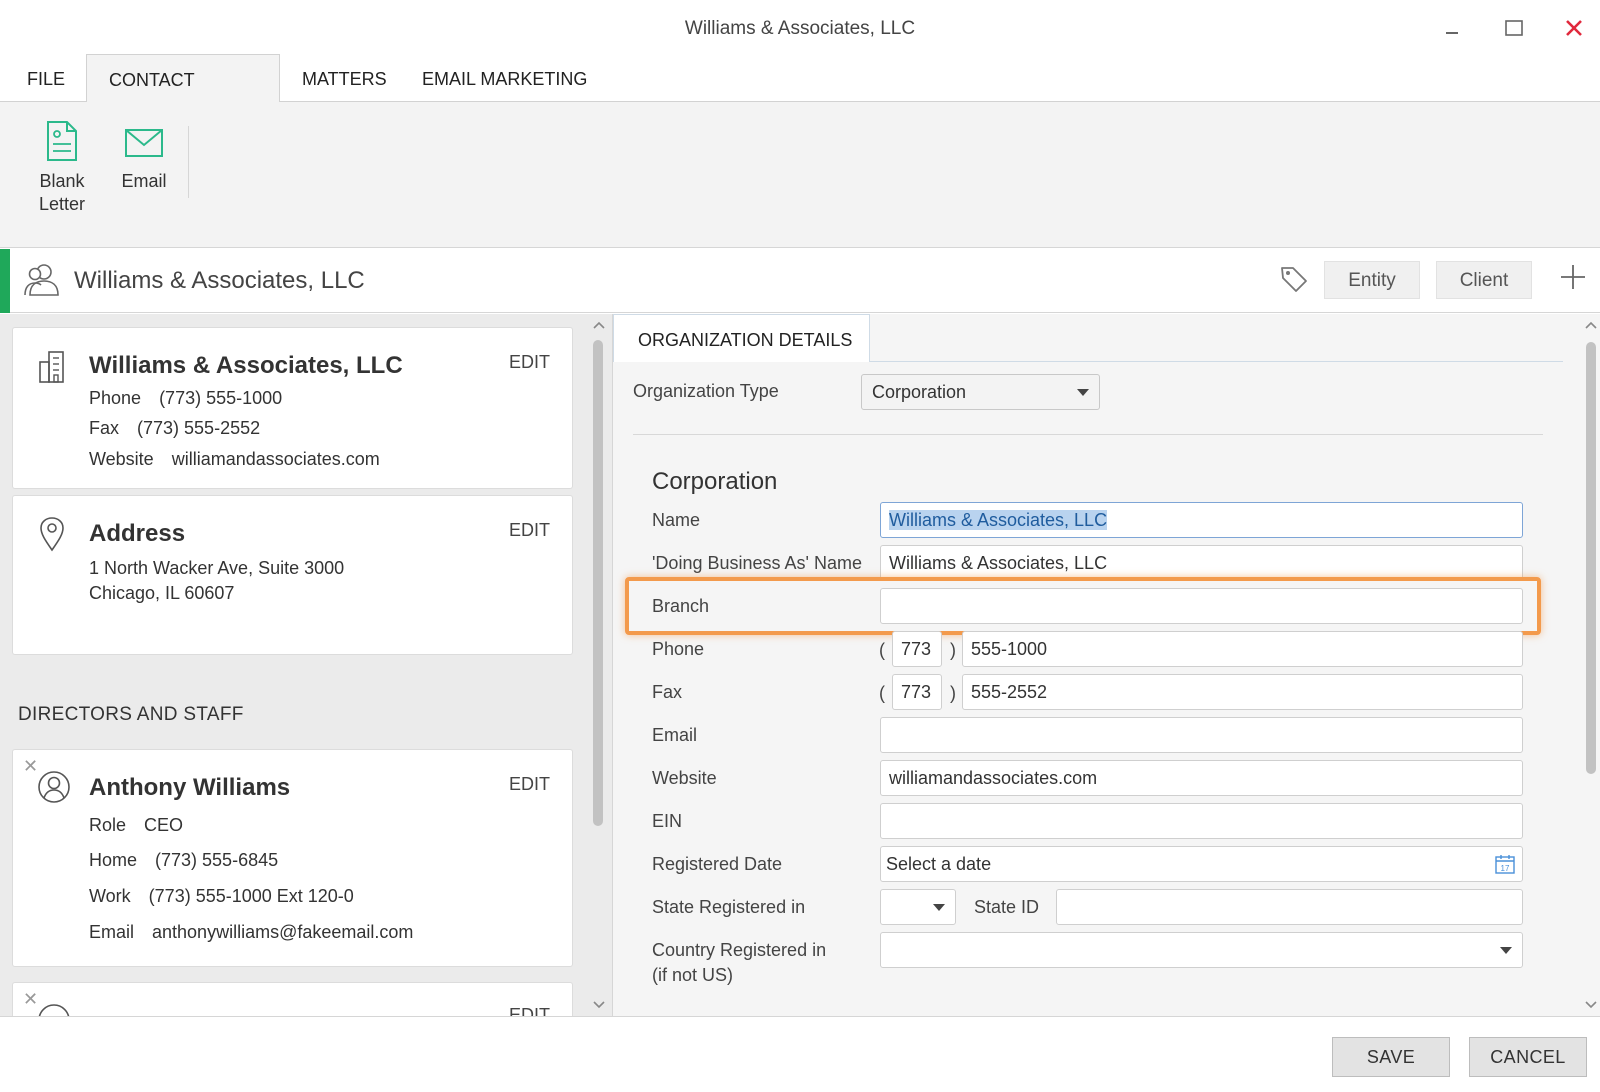 Image resolution: width=1600 pixels, height=1092 pixels. I want to click on director-name: Anthony Williams, so click(190, 787).